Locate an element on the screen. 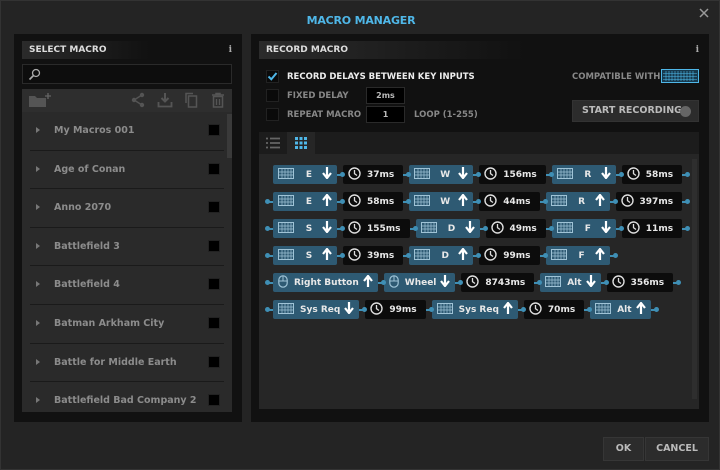 This screenshot has width=720, height=470. record-indicator-icon is located at coordinates (685, 111).